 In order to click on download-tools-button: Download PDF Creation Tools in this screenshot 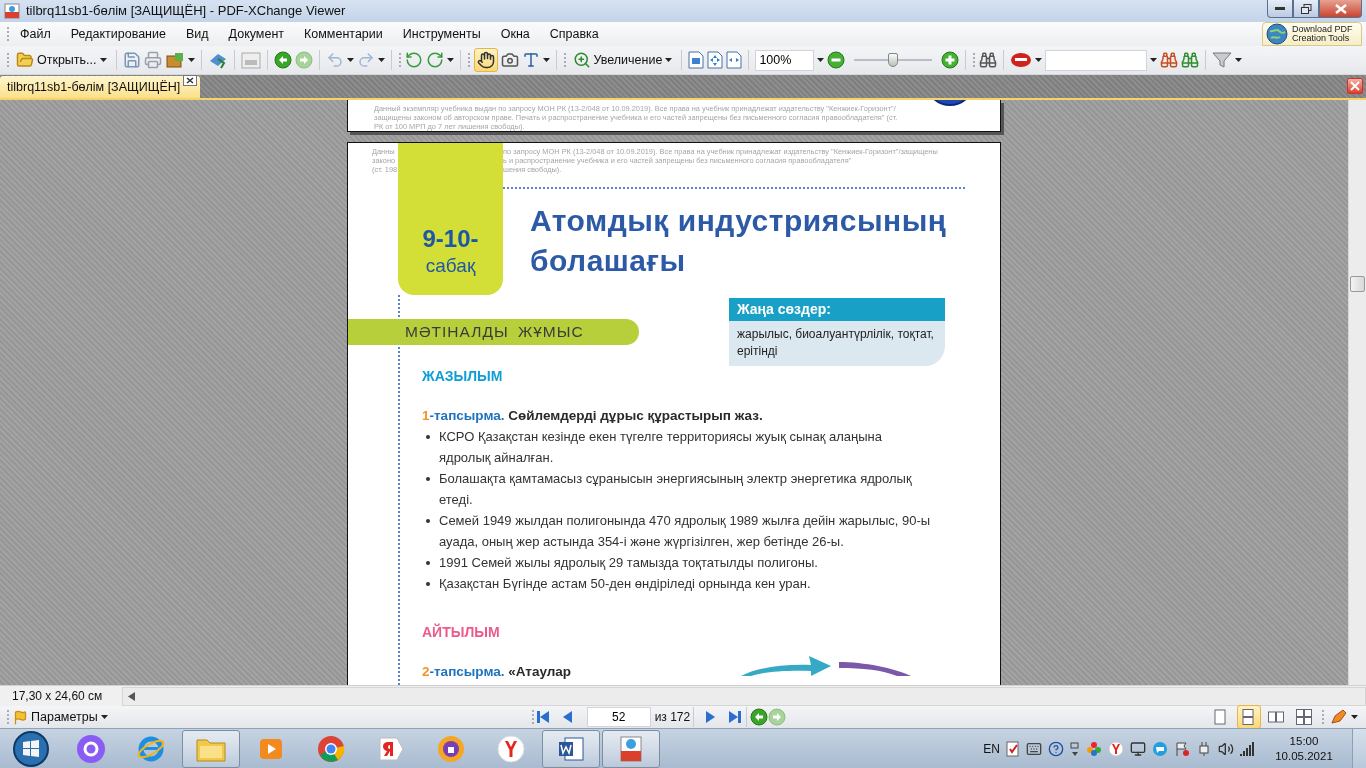, I will do `click(1312, 34)`.